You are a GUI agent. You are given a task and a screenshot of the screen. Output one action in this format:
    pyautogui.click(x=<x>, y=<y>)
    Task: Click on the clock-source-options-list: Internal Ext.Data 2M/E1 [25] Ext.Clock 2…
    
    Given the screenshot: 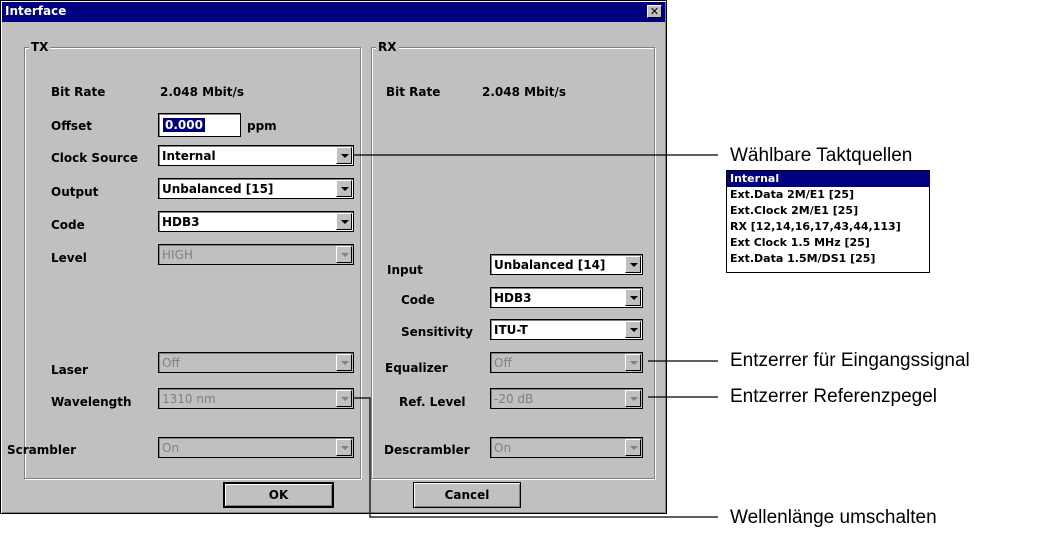 What is the action you would take?
    pyautogui.click(x=828, y=221)
    